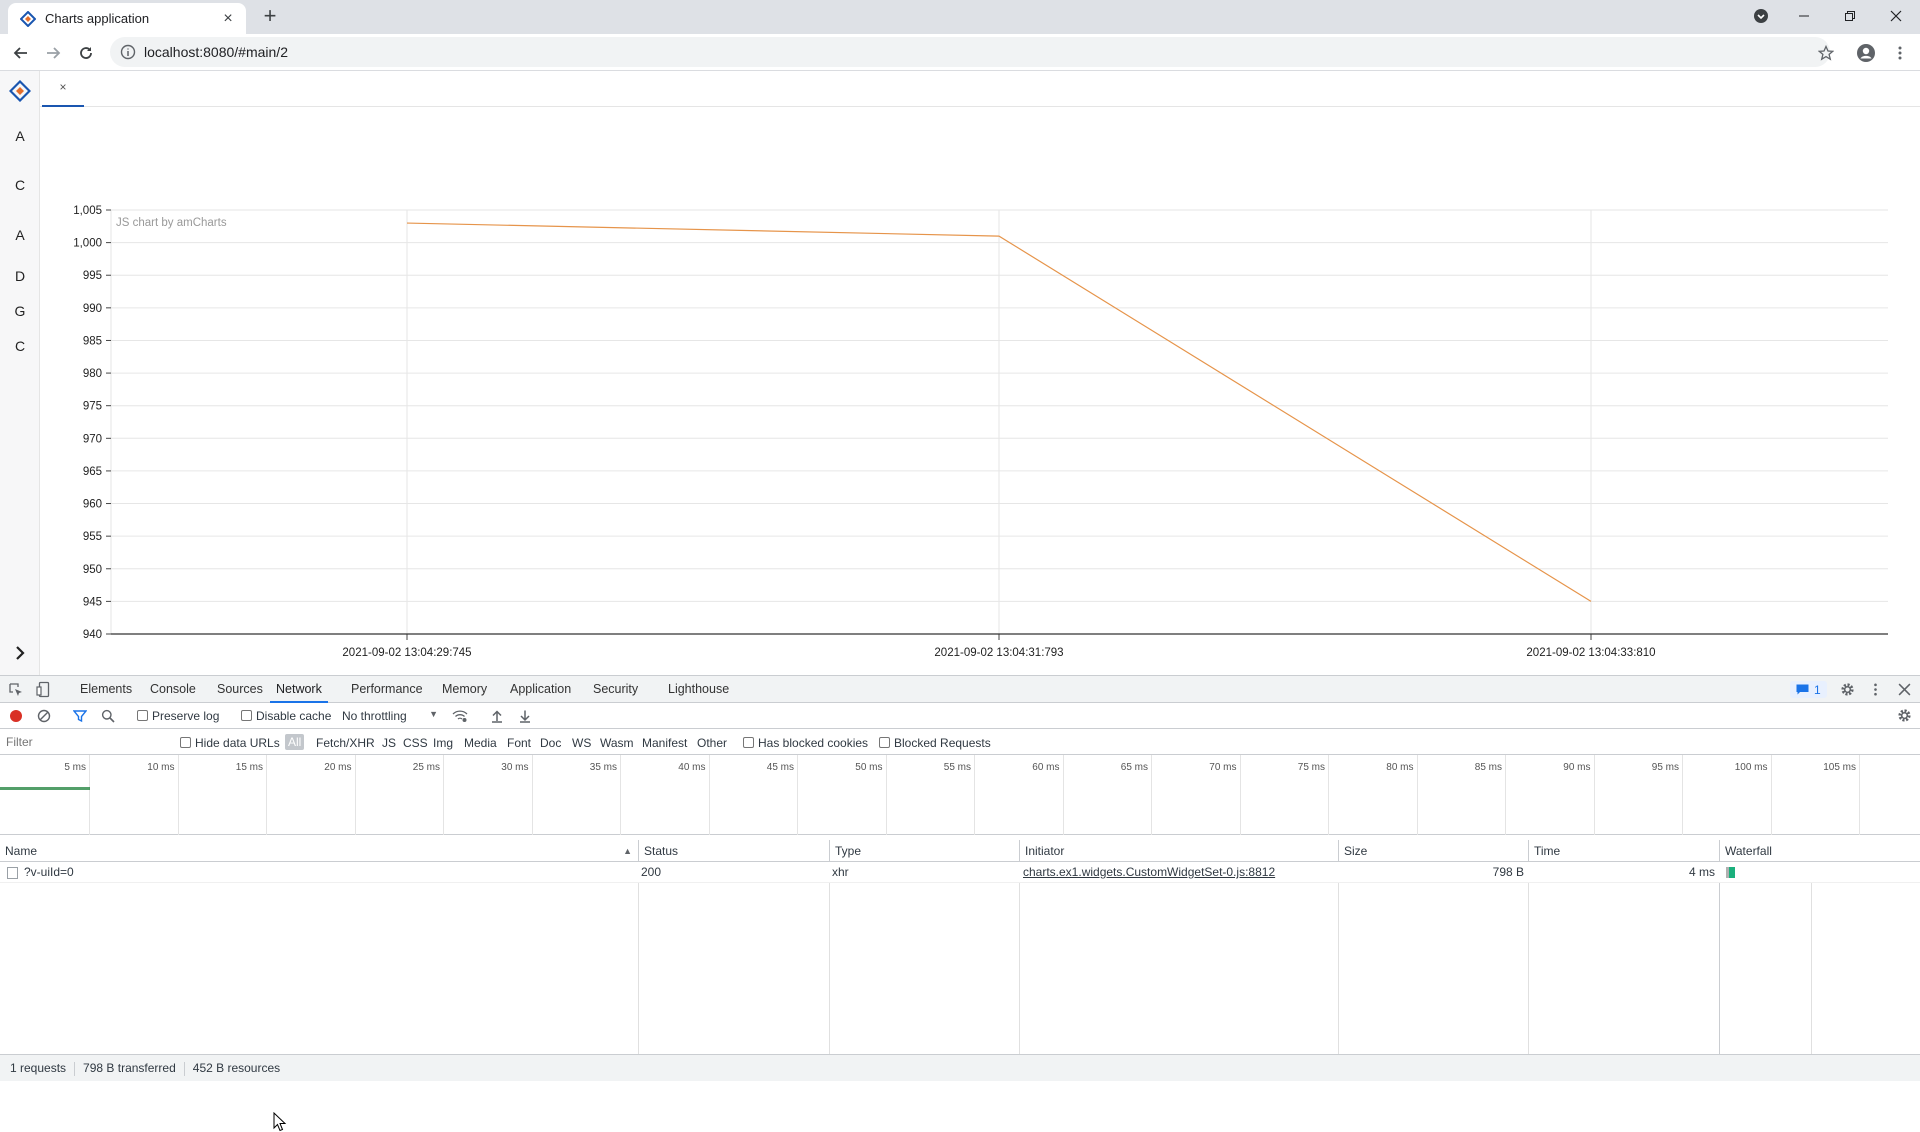 Image resolution: width=1920 pixels, height=1132 pixels. What do you see at coordinates (1819, 851) in the screenshot?
I see `column-header-waterfall: Waterfall` at bounding box center [1819, 851].